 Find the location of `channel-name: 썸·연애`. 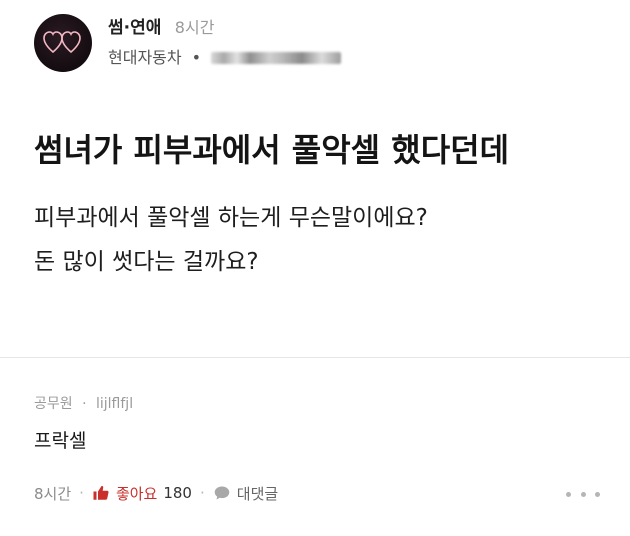

channel-name: 썸·연애 is located at coordinates (134, 28).